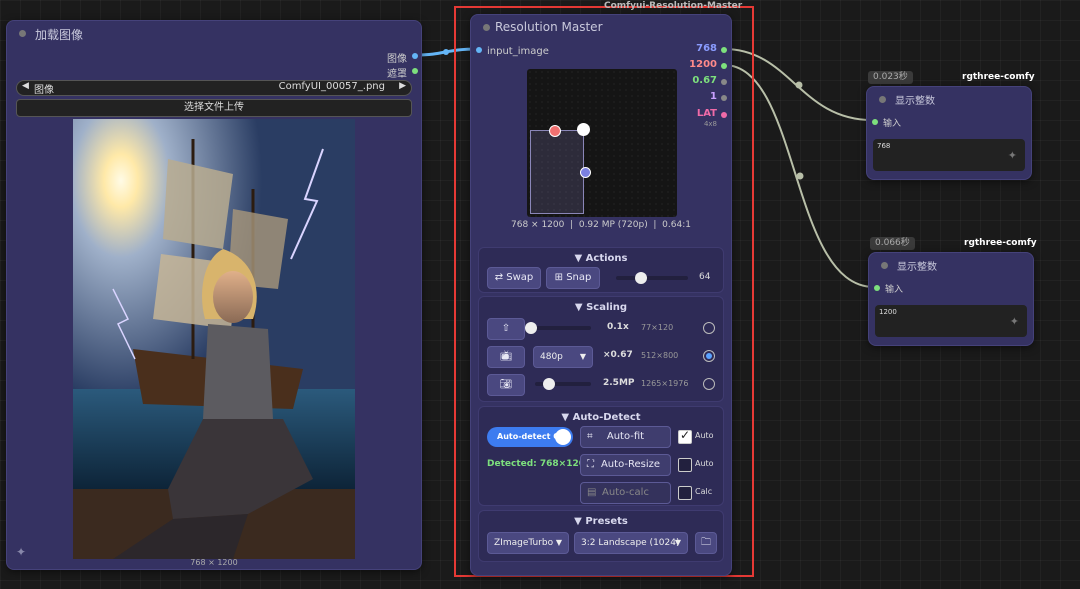 This screenshot has width=1080, height=589. Describe the element at coordinates (397, 74) in the screenshot. I see `output-label-mask: 遮罩` at that location.